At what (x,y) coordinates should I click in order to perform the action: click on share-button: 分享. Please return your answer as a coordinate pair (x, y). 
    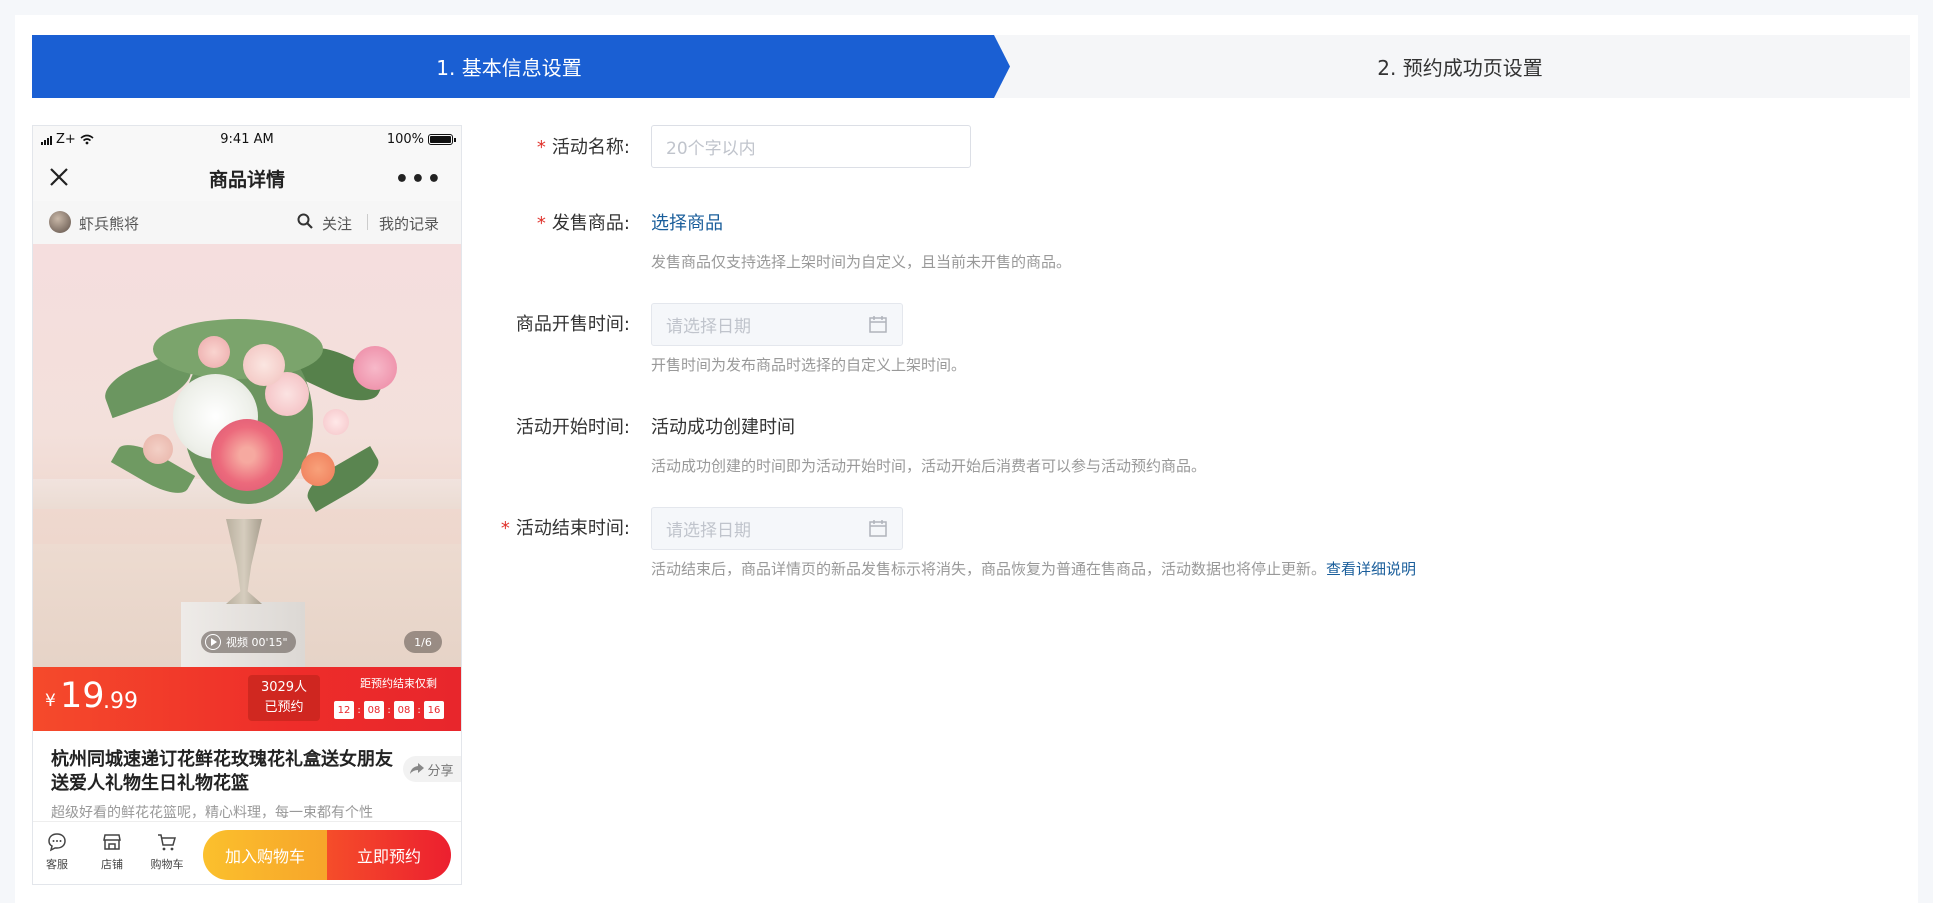
    Looking at the image, I should click on (432, 769).